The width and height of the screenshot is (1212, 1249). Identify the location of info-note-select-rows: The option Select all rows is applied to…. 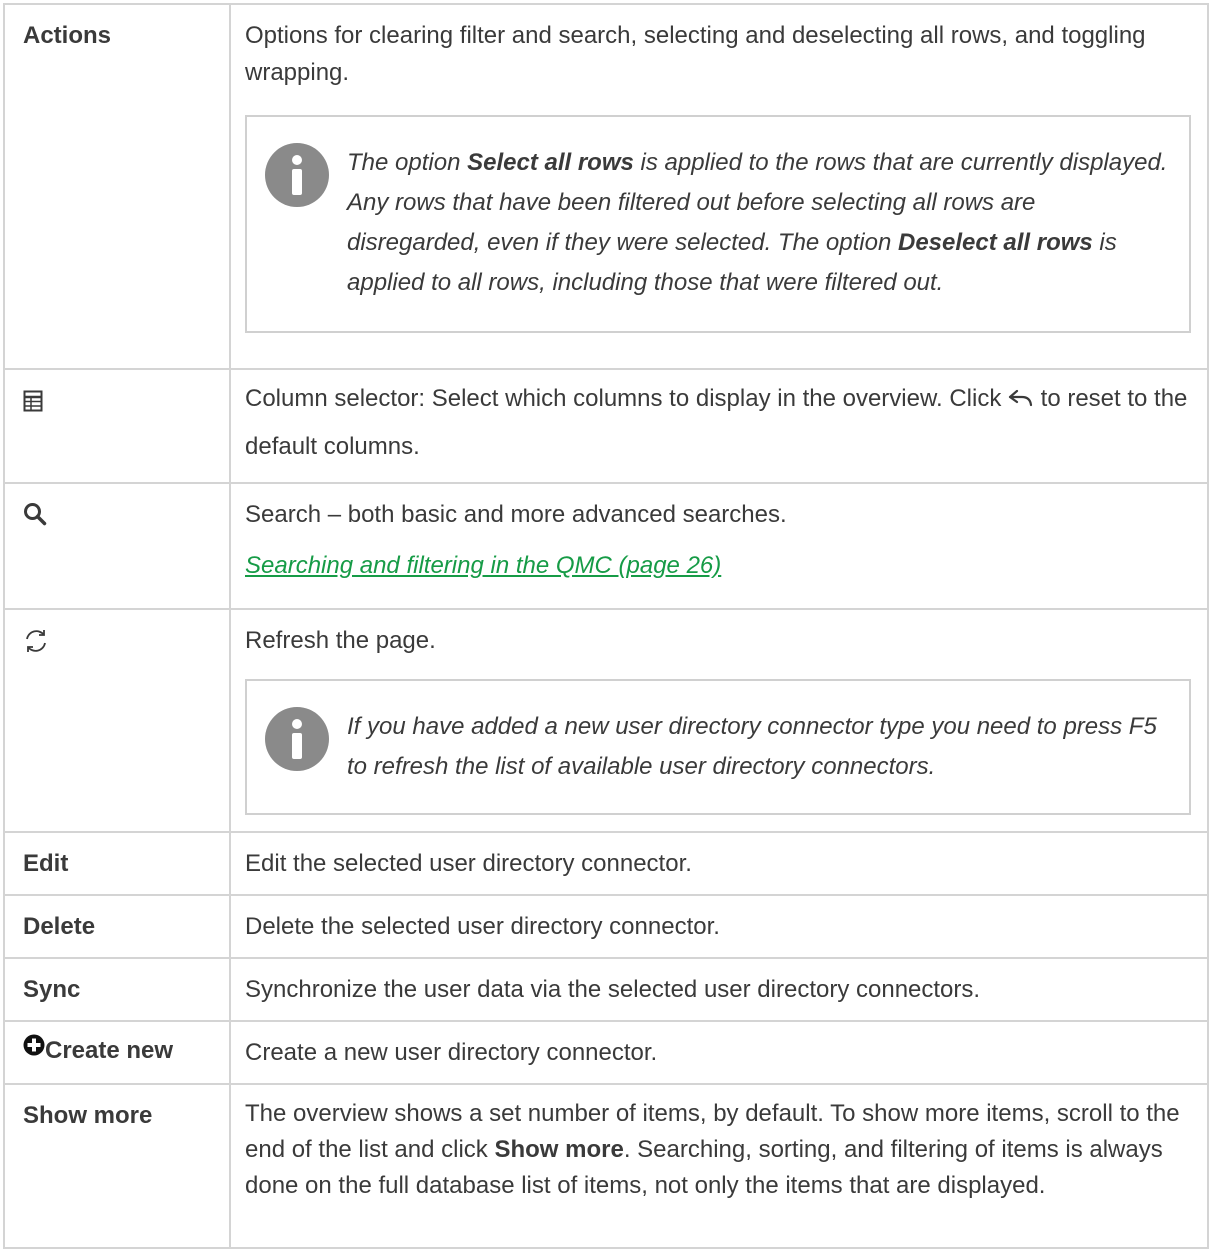
(718, 224).